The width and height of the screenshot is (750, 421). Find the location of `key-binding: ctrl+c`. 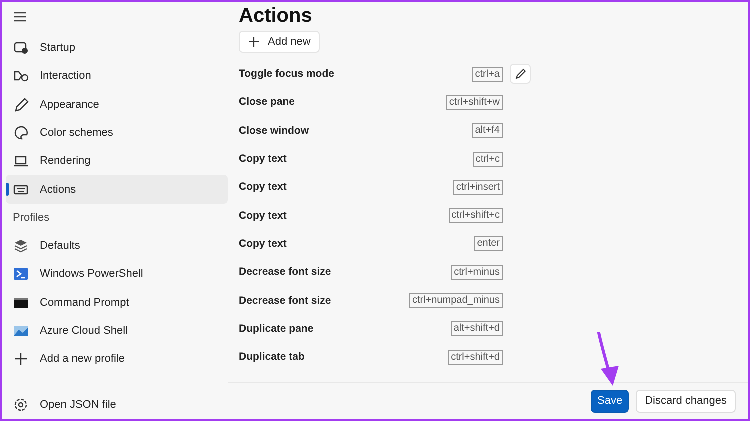

key-binding: ctrl+c is located at coordinates (487, 159).